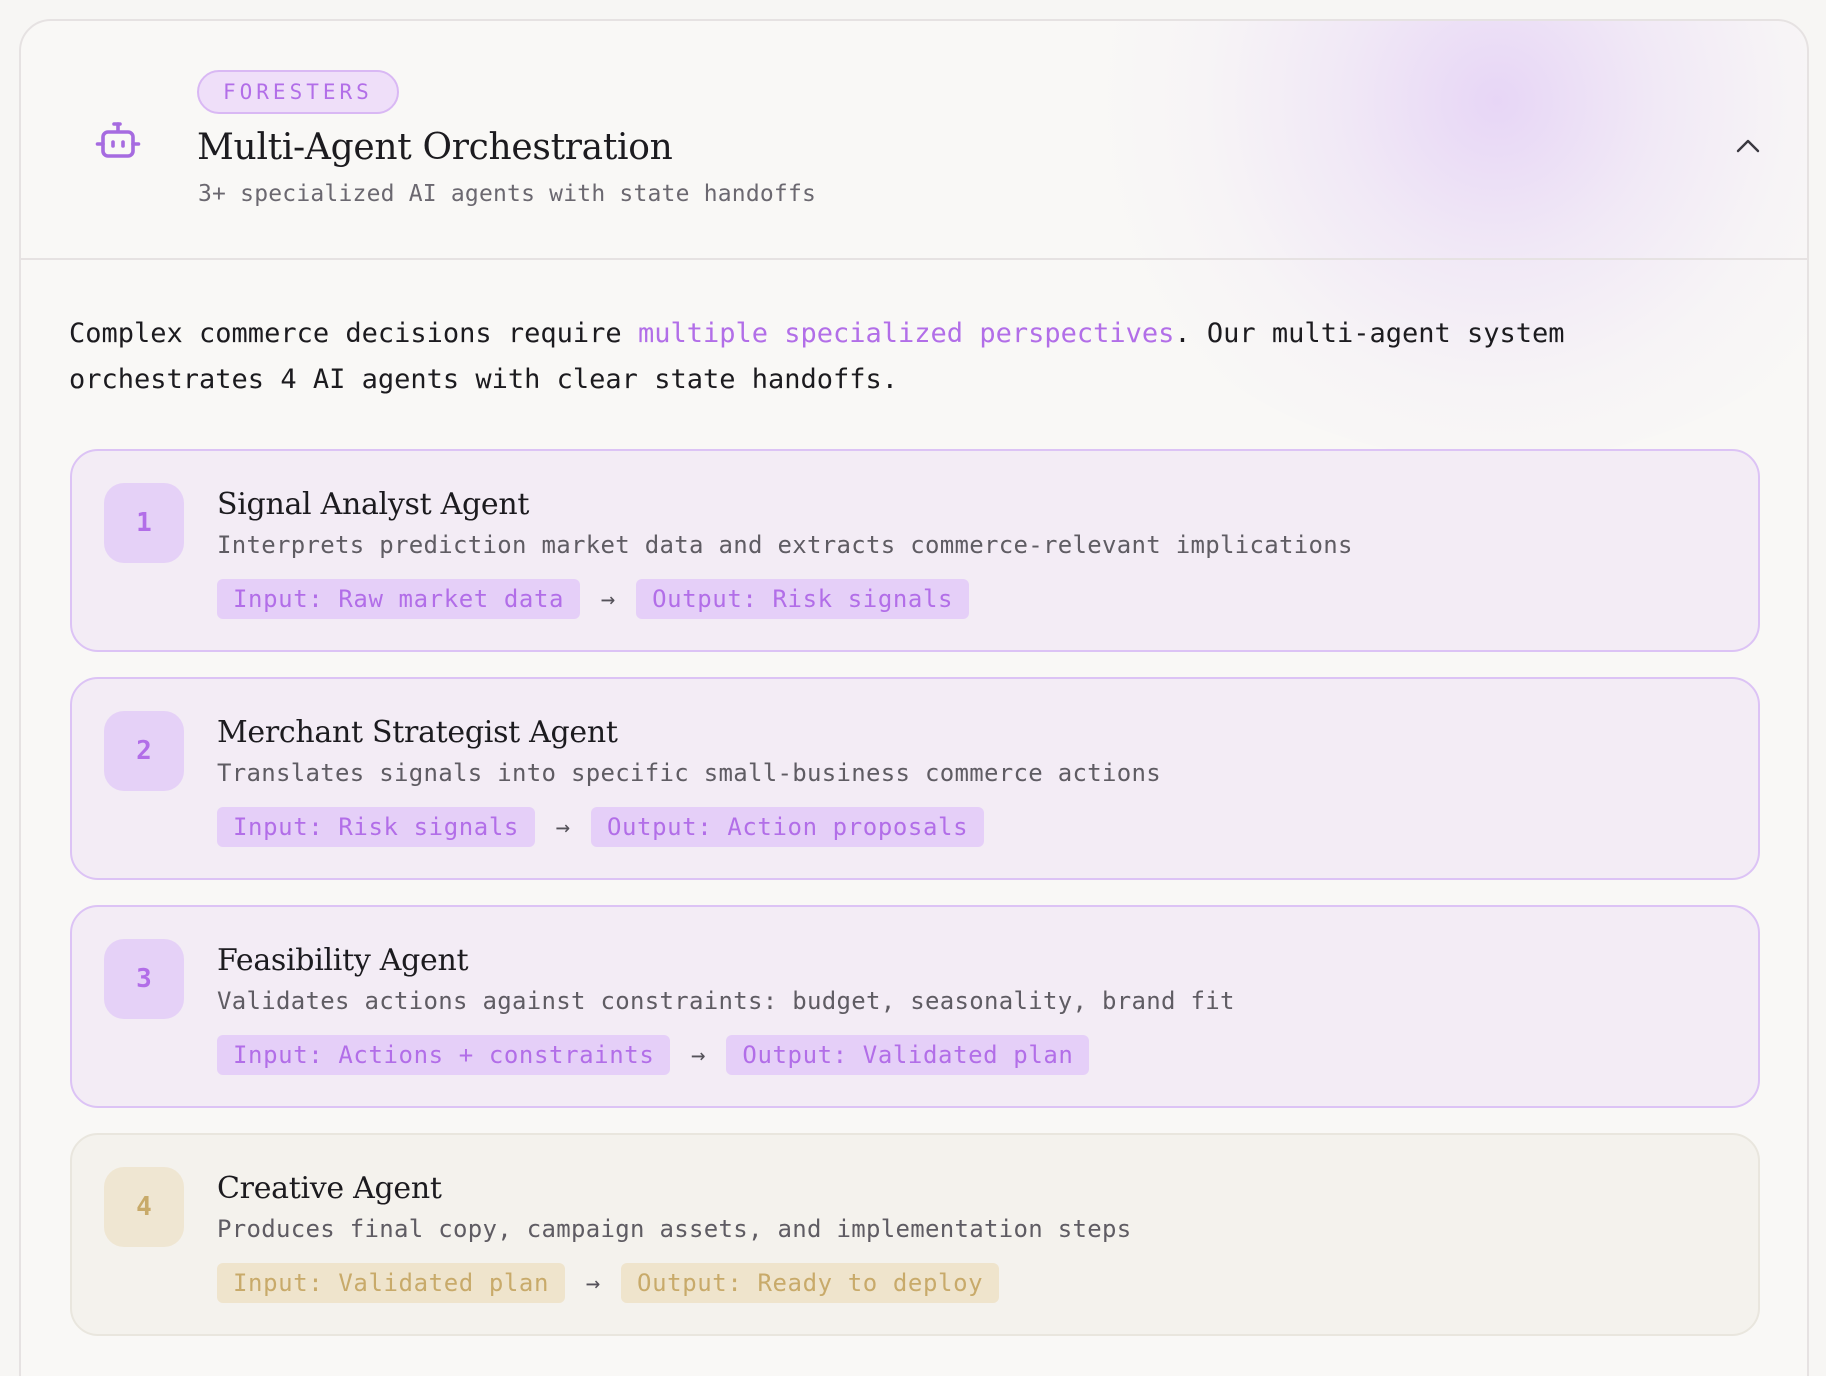 The height and width of the screenshot is (1376, 1826). Describe the element at coordinates (298, 92) in the screenshot. I see `category-badge: FORESTERS` at that location.